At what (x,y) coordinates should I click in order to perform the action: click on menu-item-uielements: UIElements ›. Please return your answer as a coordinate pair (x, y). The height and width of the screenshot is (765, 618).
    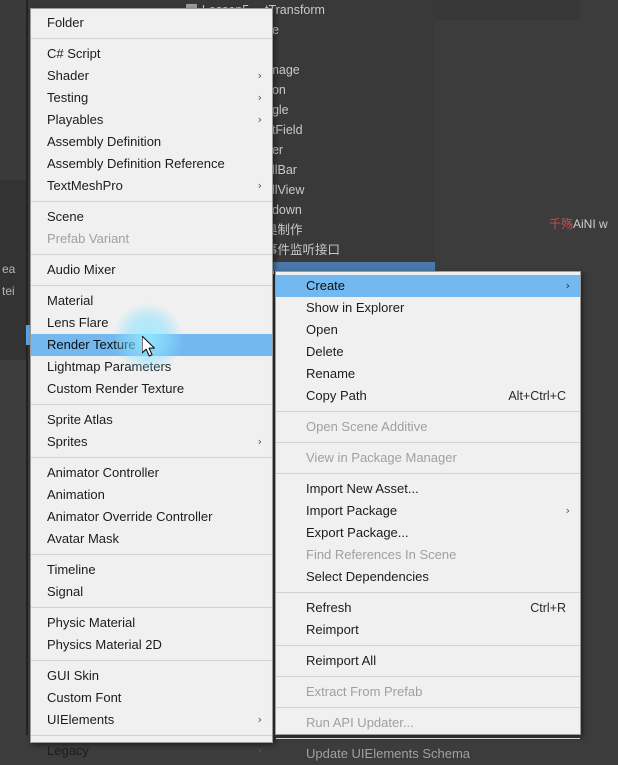
    Looking at the image, I should click on (151, 720).